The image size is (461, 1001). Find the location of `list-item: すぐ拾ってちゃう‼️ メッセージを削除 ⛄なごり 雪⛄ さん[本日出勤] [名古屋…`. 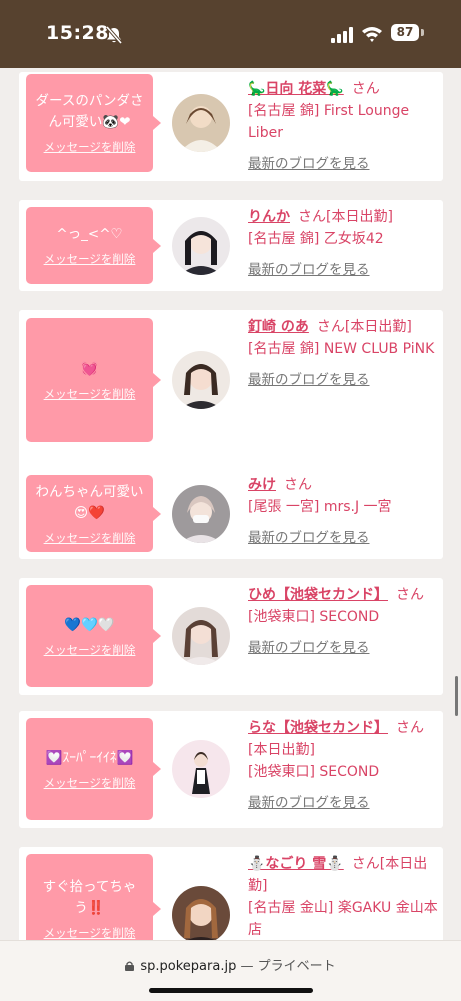

list-item: すぐ拾ってちゃう‼️ メッセージを削除 ⛄なごり 雪⛄ さん[本日出勤] [名古屋… is located at coordinates (231, 893).